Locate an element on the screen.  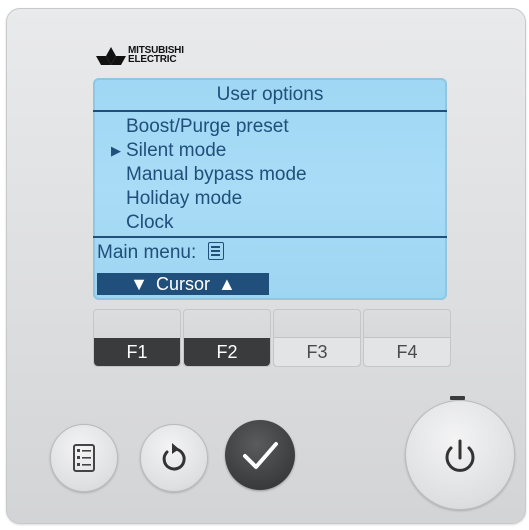
power-button is located at coordinates (460, 455).